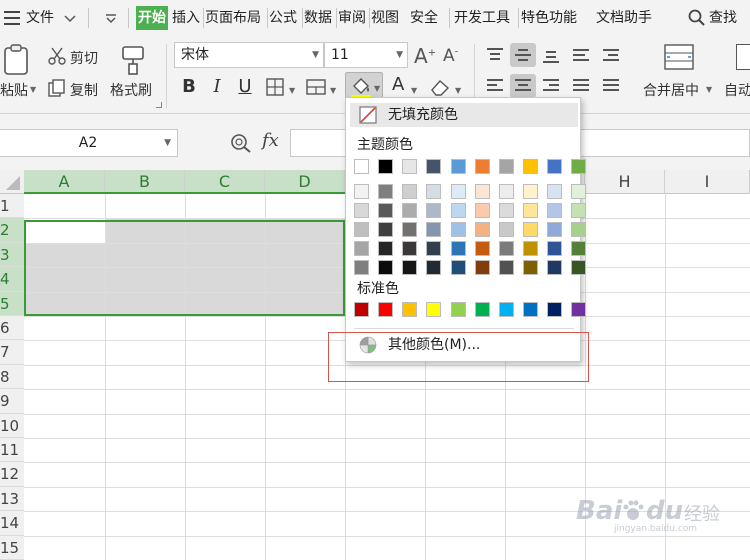  What do you see at coordinates (12, 18) in the screenshot?
I see `hamburger-menu-icon` at bounding box center [12, 18].